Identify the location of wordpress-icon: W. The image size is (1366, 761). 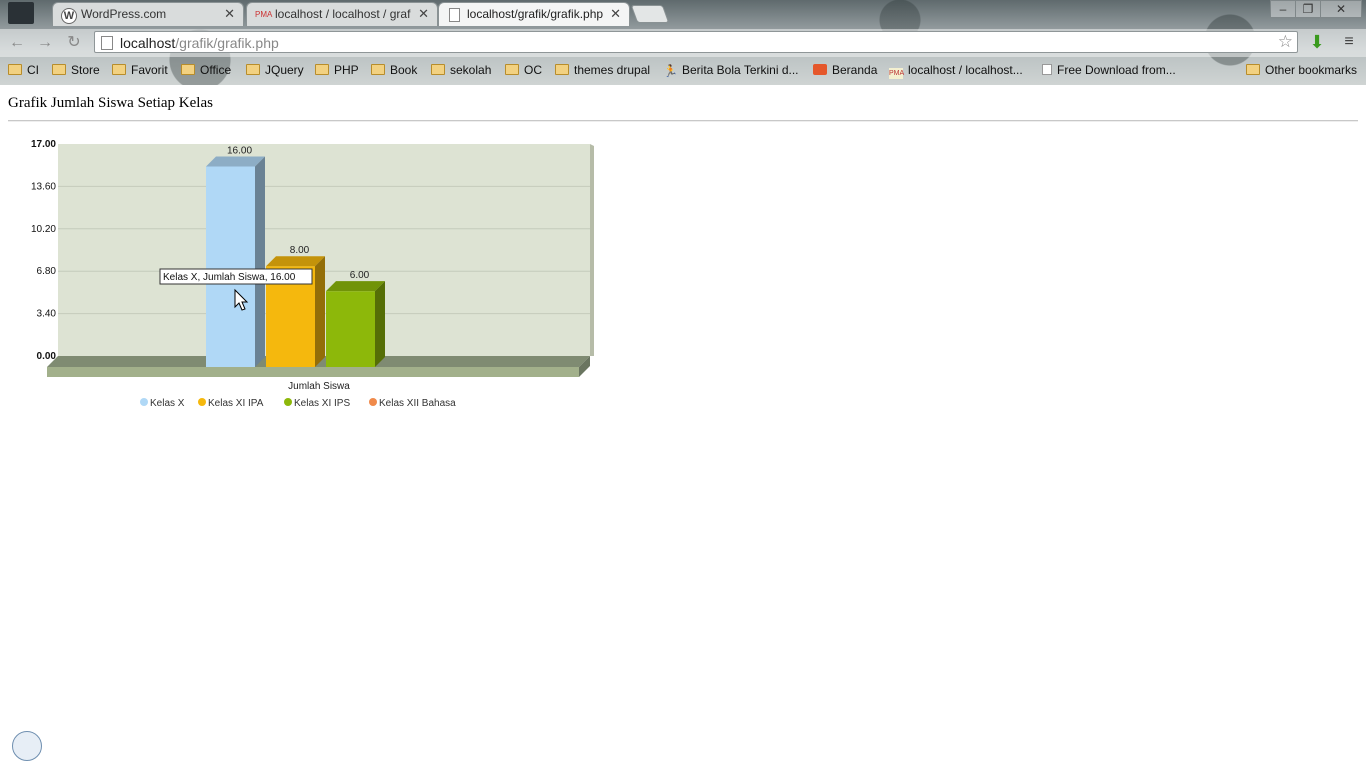
(69, 16).